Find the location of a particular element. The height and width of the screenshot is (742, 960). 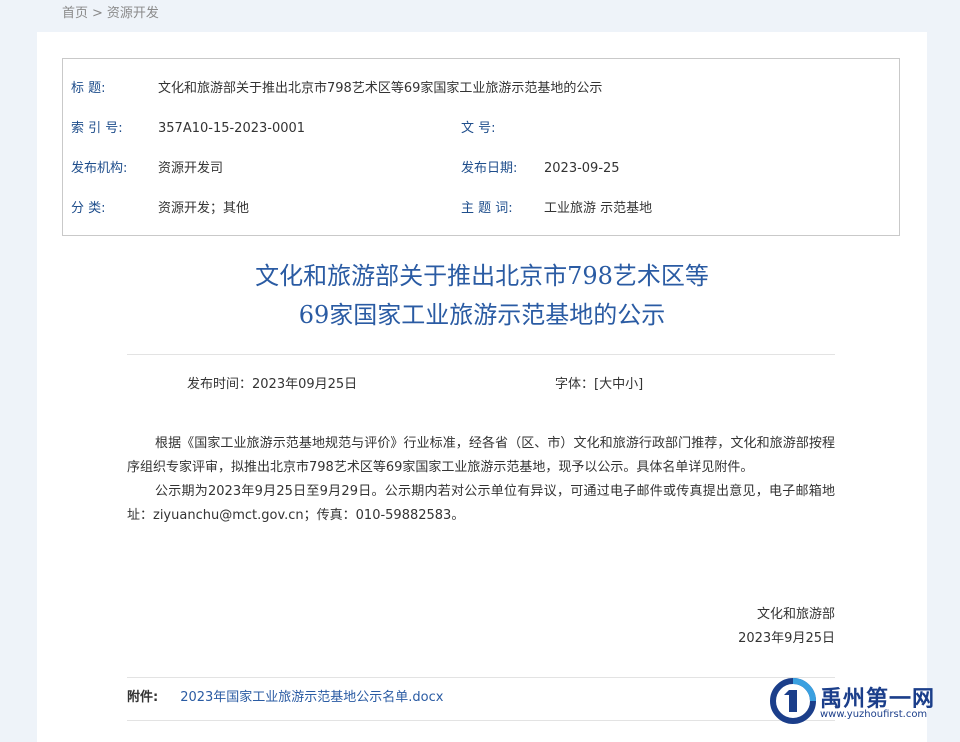

article-title-line-2: 69家国家工业旅游示范基地的公示 is located at coordinates (482, 315).